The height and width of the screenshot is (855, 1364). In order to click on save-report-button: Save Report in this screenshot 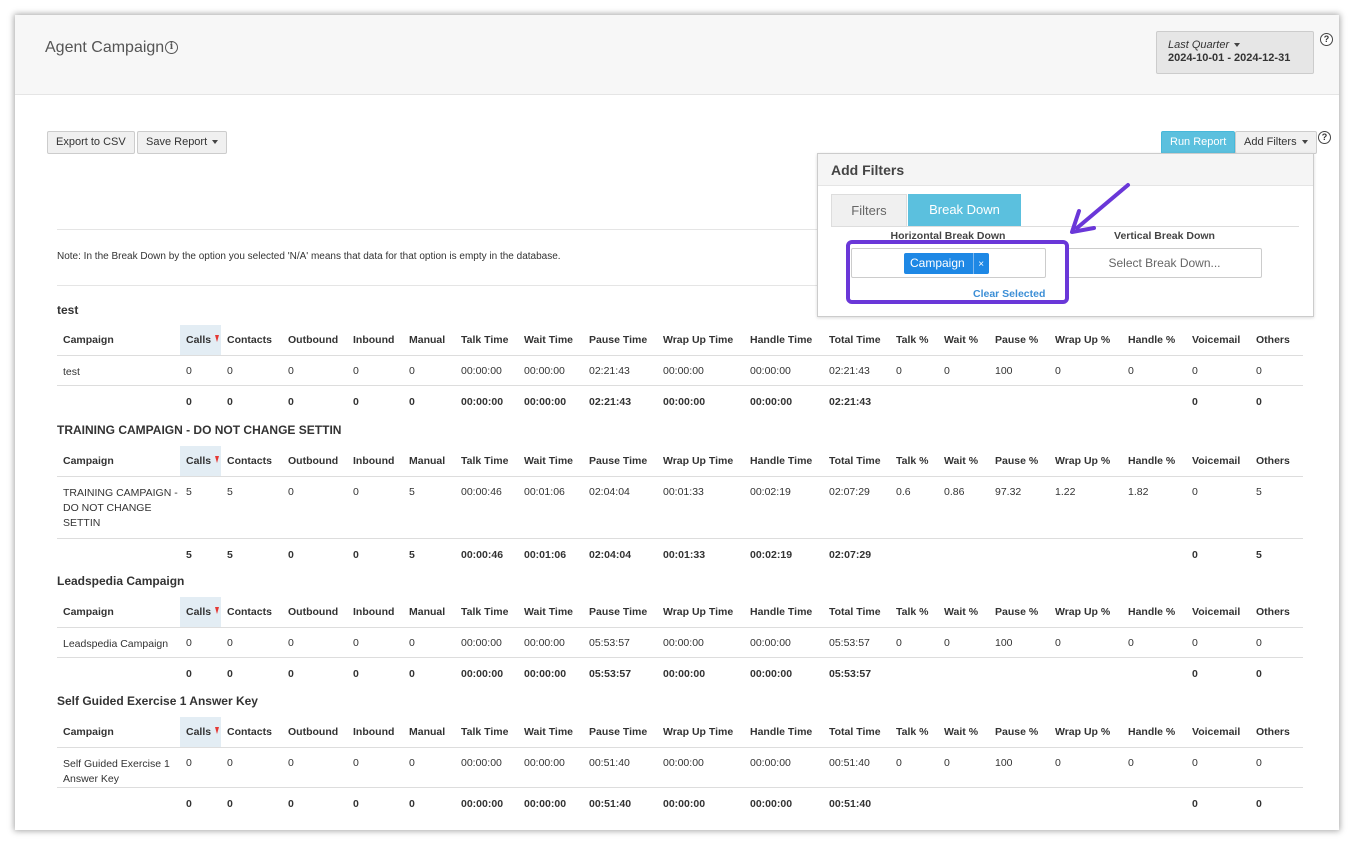, I will do `click(182, 142)`.